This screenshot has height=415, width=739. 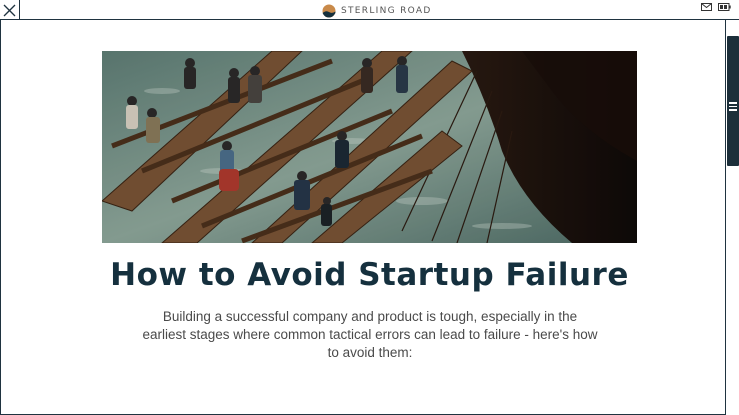 What do you see at coordinates (733, 107) in the screenshot?
I see `menu-grip-icon` at bounding box center [733, 107].